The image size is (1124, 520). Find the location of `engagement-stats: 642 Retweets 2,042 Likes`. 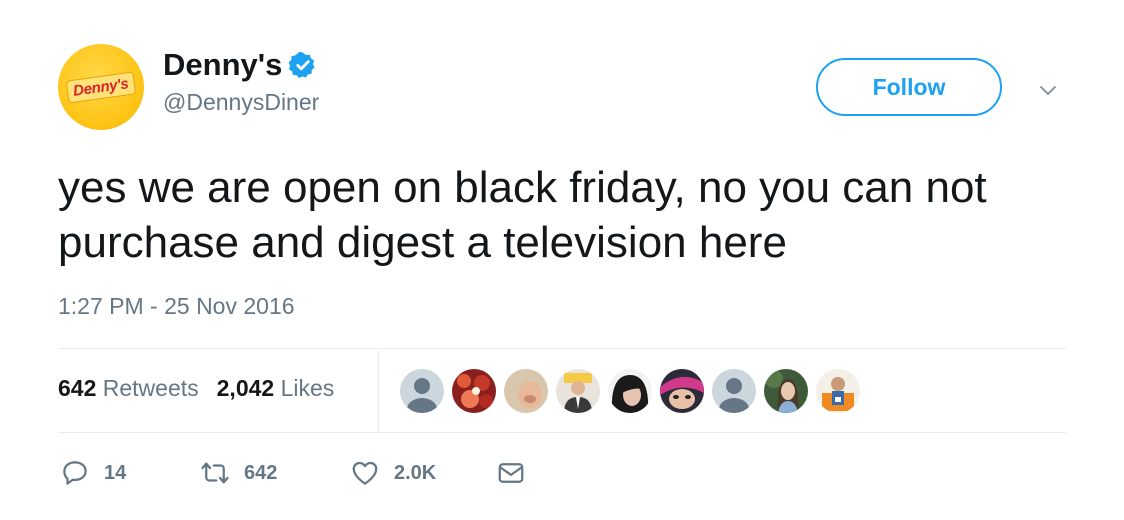

engagement-stats: 642 Retweets 2,042 Likes is located at coordinates (205, 388).